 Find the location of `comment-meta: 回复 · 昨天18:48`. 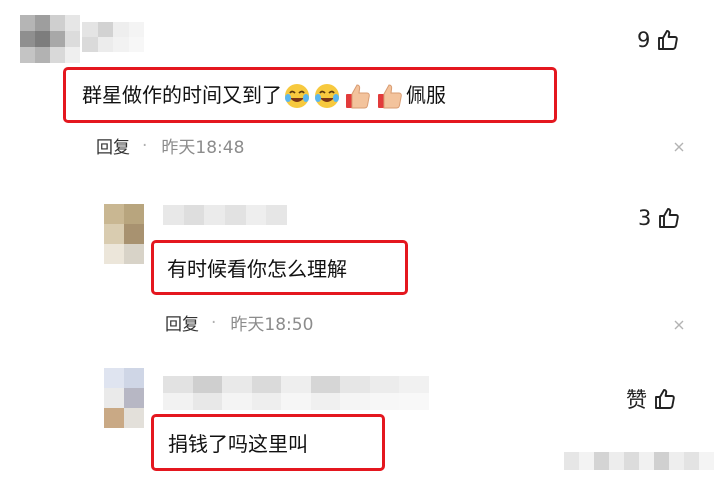

comment-meta: 回复 · 昨天18:48 is located at coordinates (170, 146).